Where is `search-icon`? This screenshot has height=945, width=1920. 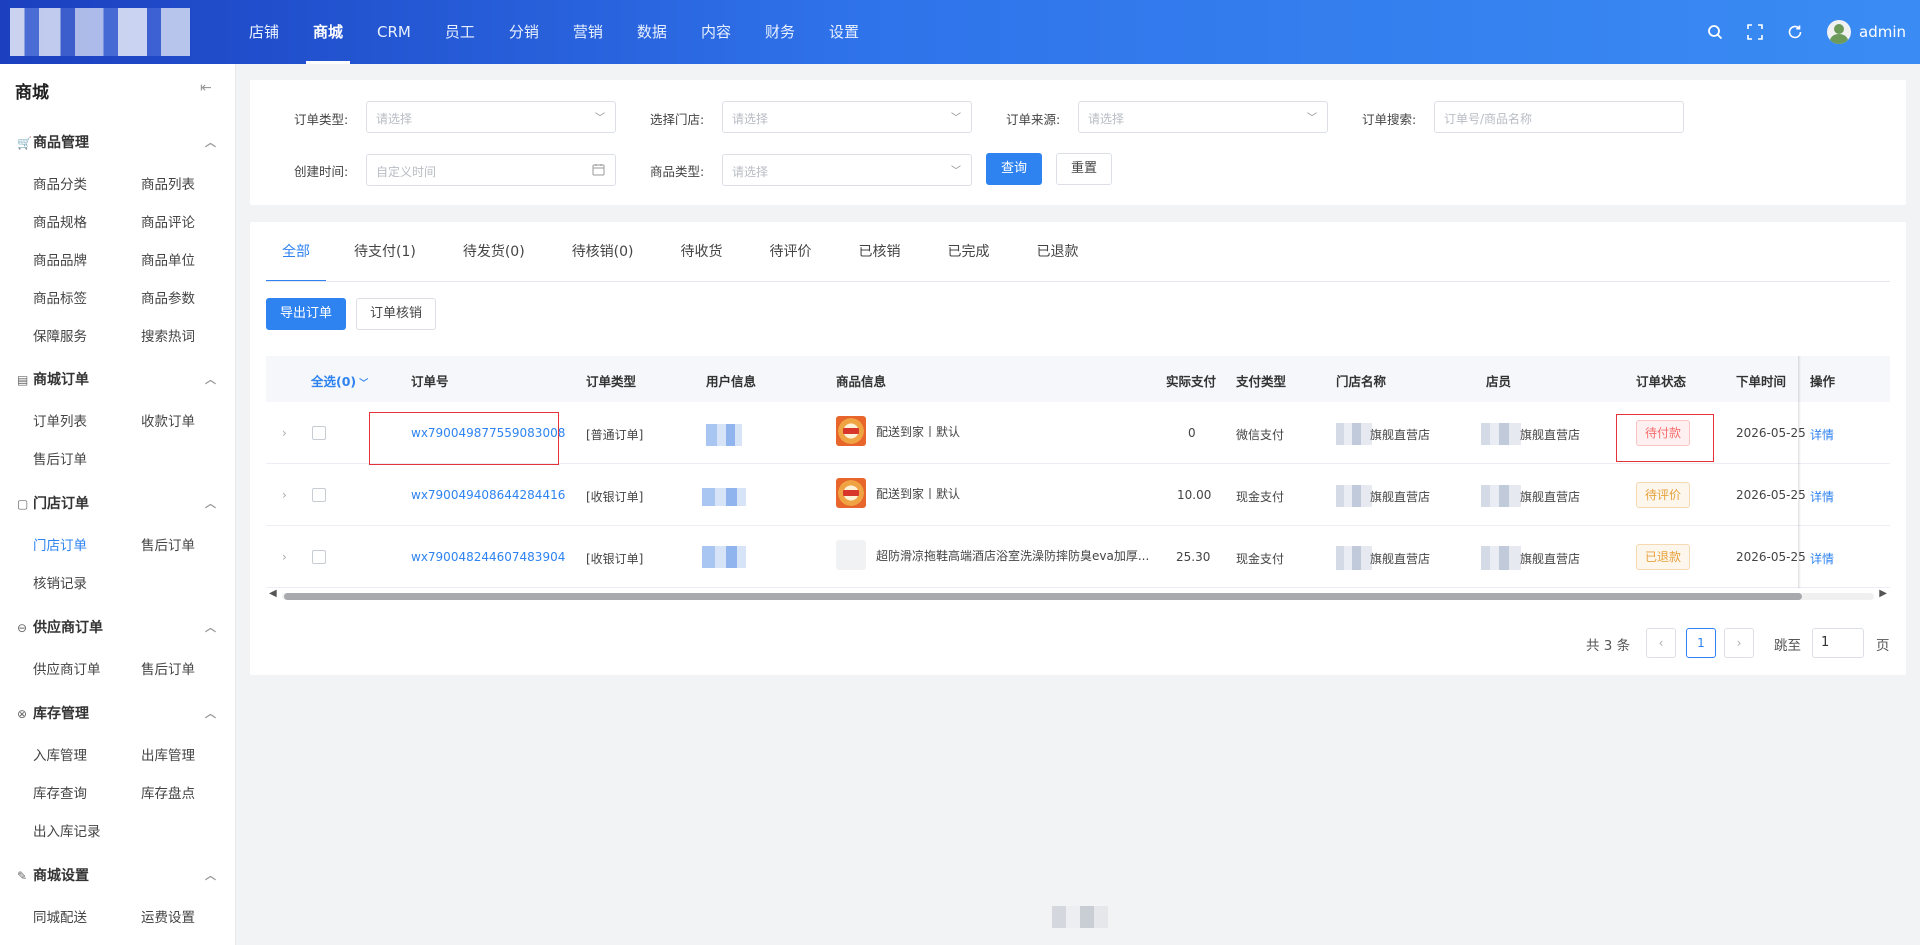
search-icon is located at coordinates (1715, 32).